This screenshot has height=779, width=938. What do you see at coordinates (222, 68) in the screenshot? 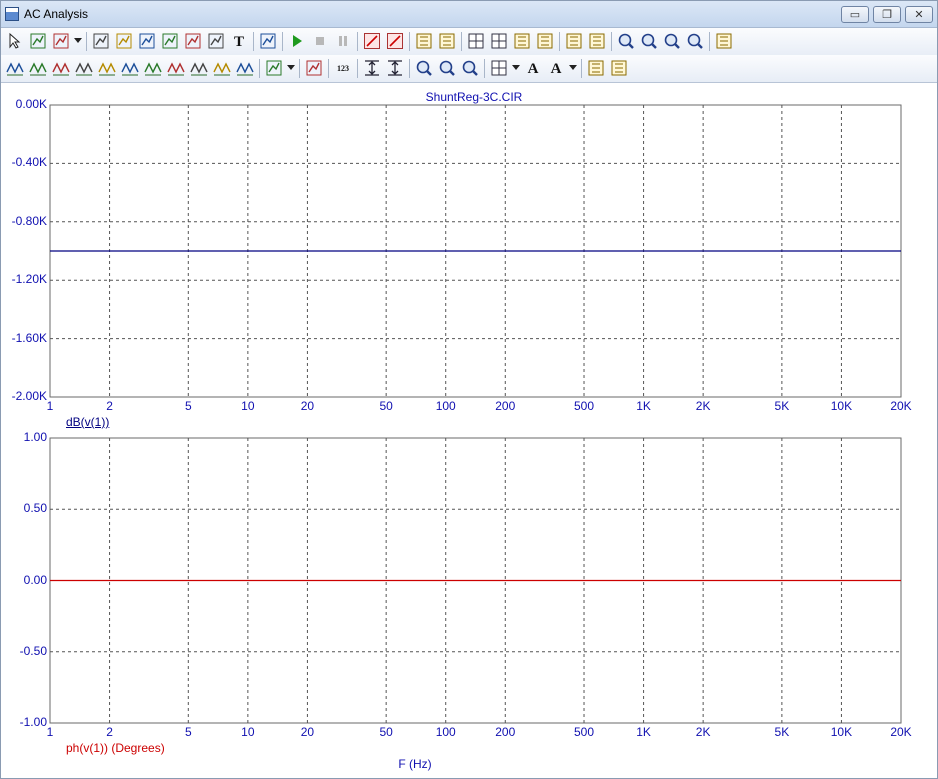
I see `top-button` at bounding box center [222, 68].